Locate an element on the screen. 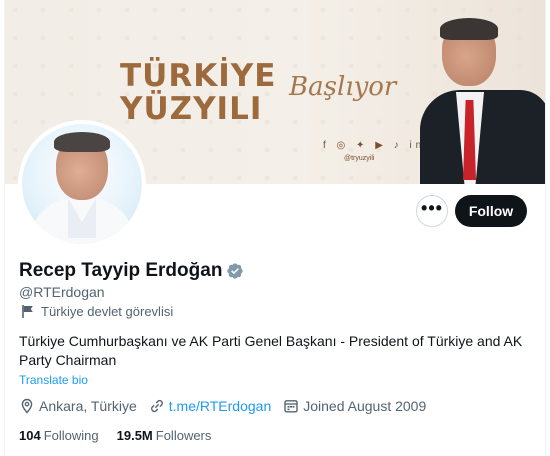 The width and height of the screenshot is (550, 456). follow-stats: 104 Following 19.5M Followers is located at coordinates (124, 435).